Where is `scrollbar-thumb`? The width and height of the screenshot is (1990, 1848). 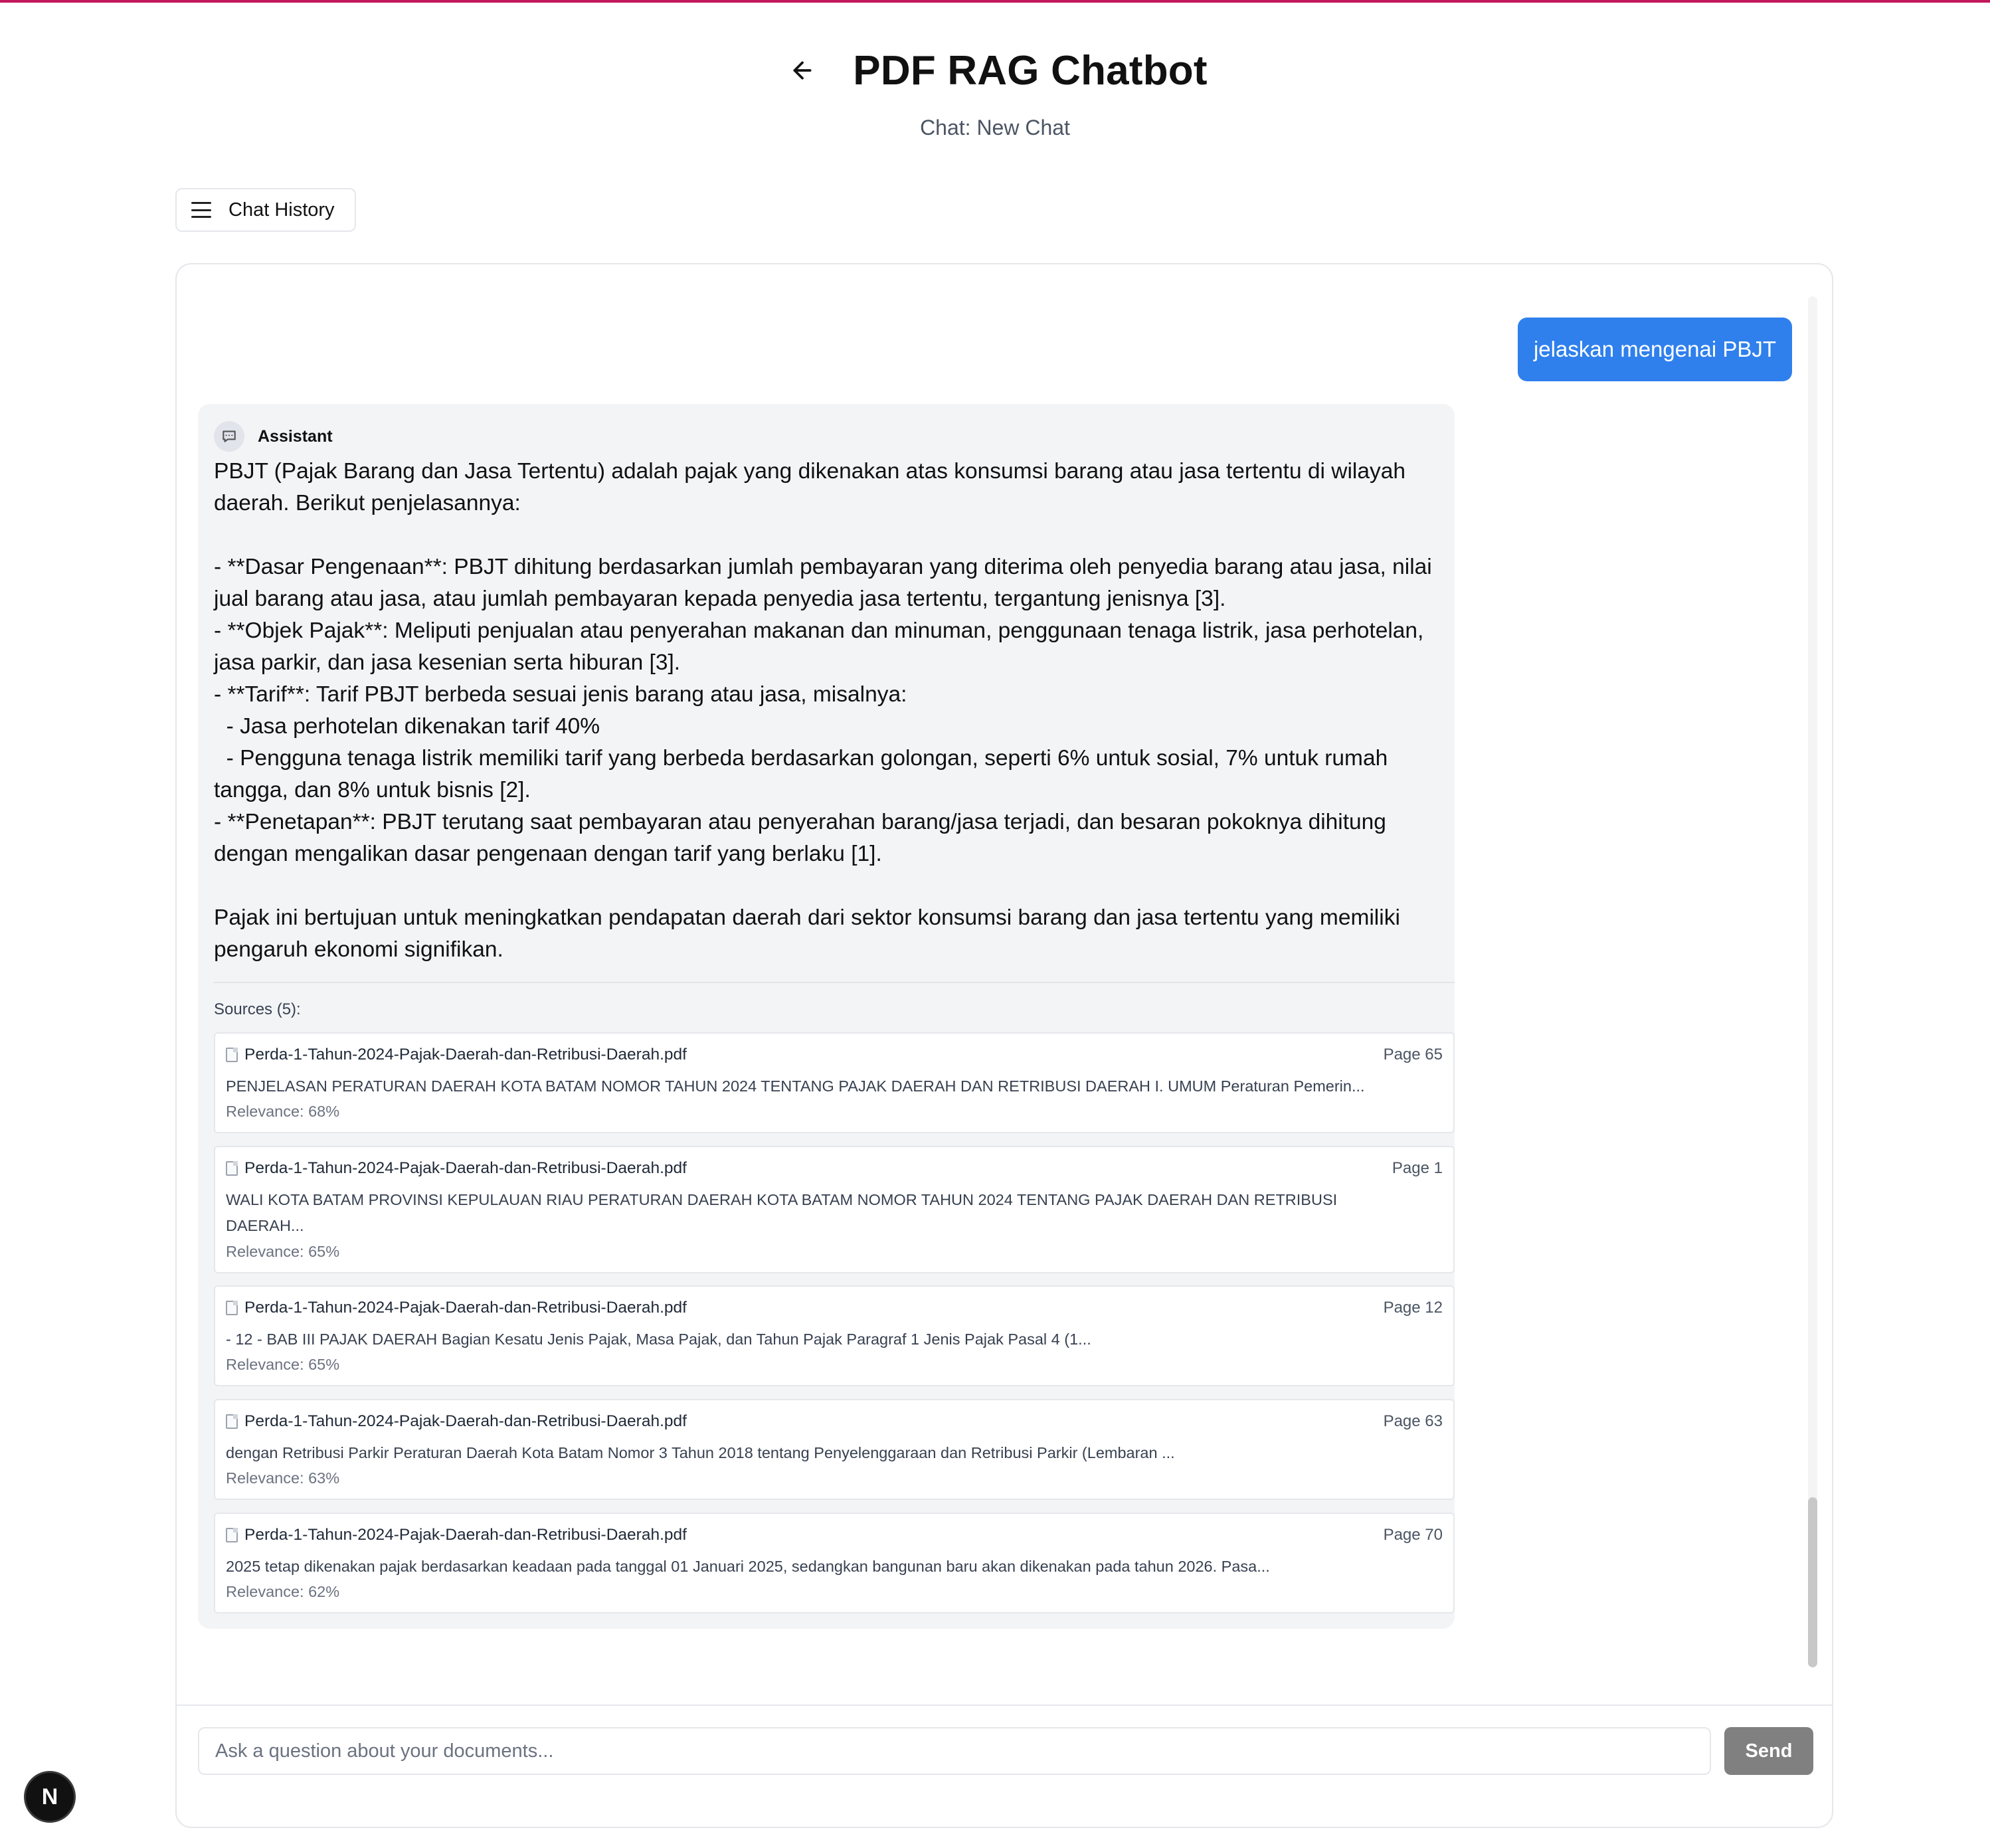 scrollbar-thumb is located at coordinates (1812, 1582).